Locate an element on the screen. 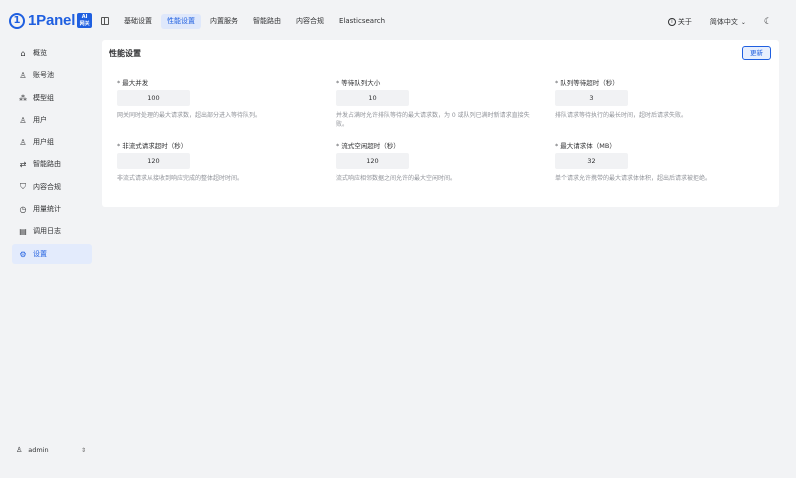 The height and width of the screenshot is (478, 796). sidebar-item-label: 概览 is located at coordinates (40, 53).